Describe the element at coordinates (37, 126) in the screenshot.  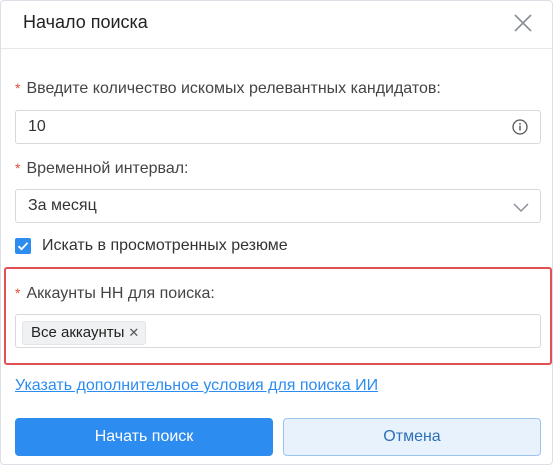
I see `count-input-value: 10` at that location.